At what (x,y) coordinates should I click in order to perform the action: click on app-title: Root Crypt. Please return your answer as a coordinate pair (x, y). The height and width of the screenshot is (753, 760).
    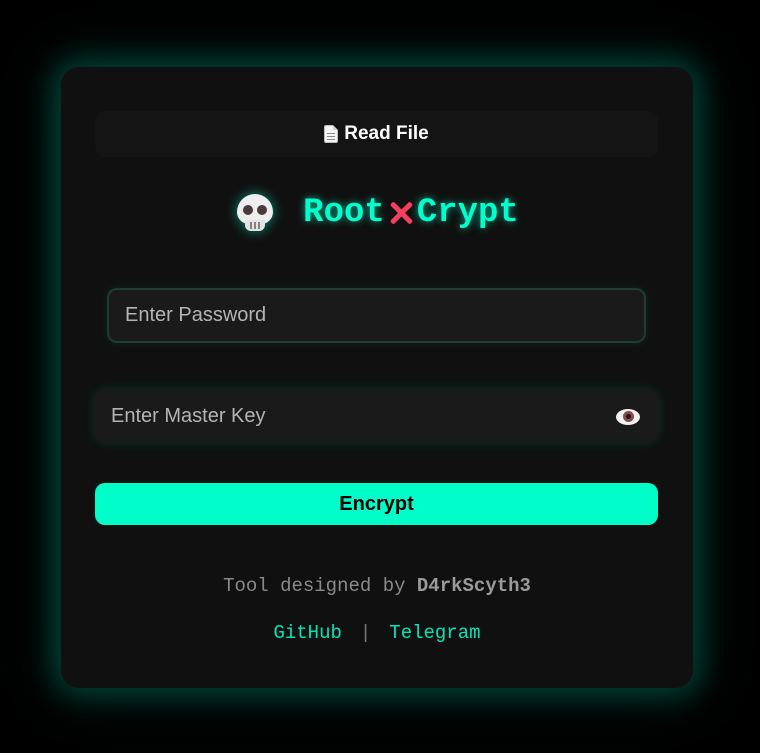
    Looking at the image, I should click on (377, 213).